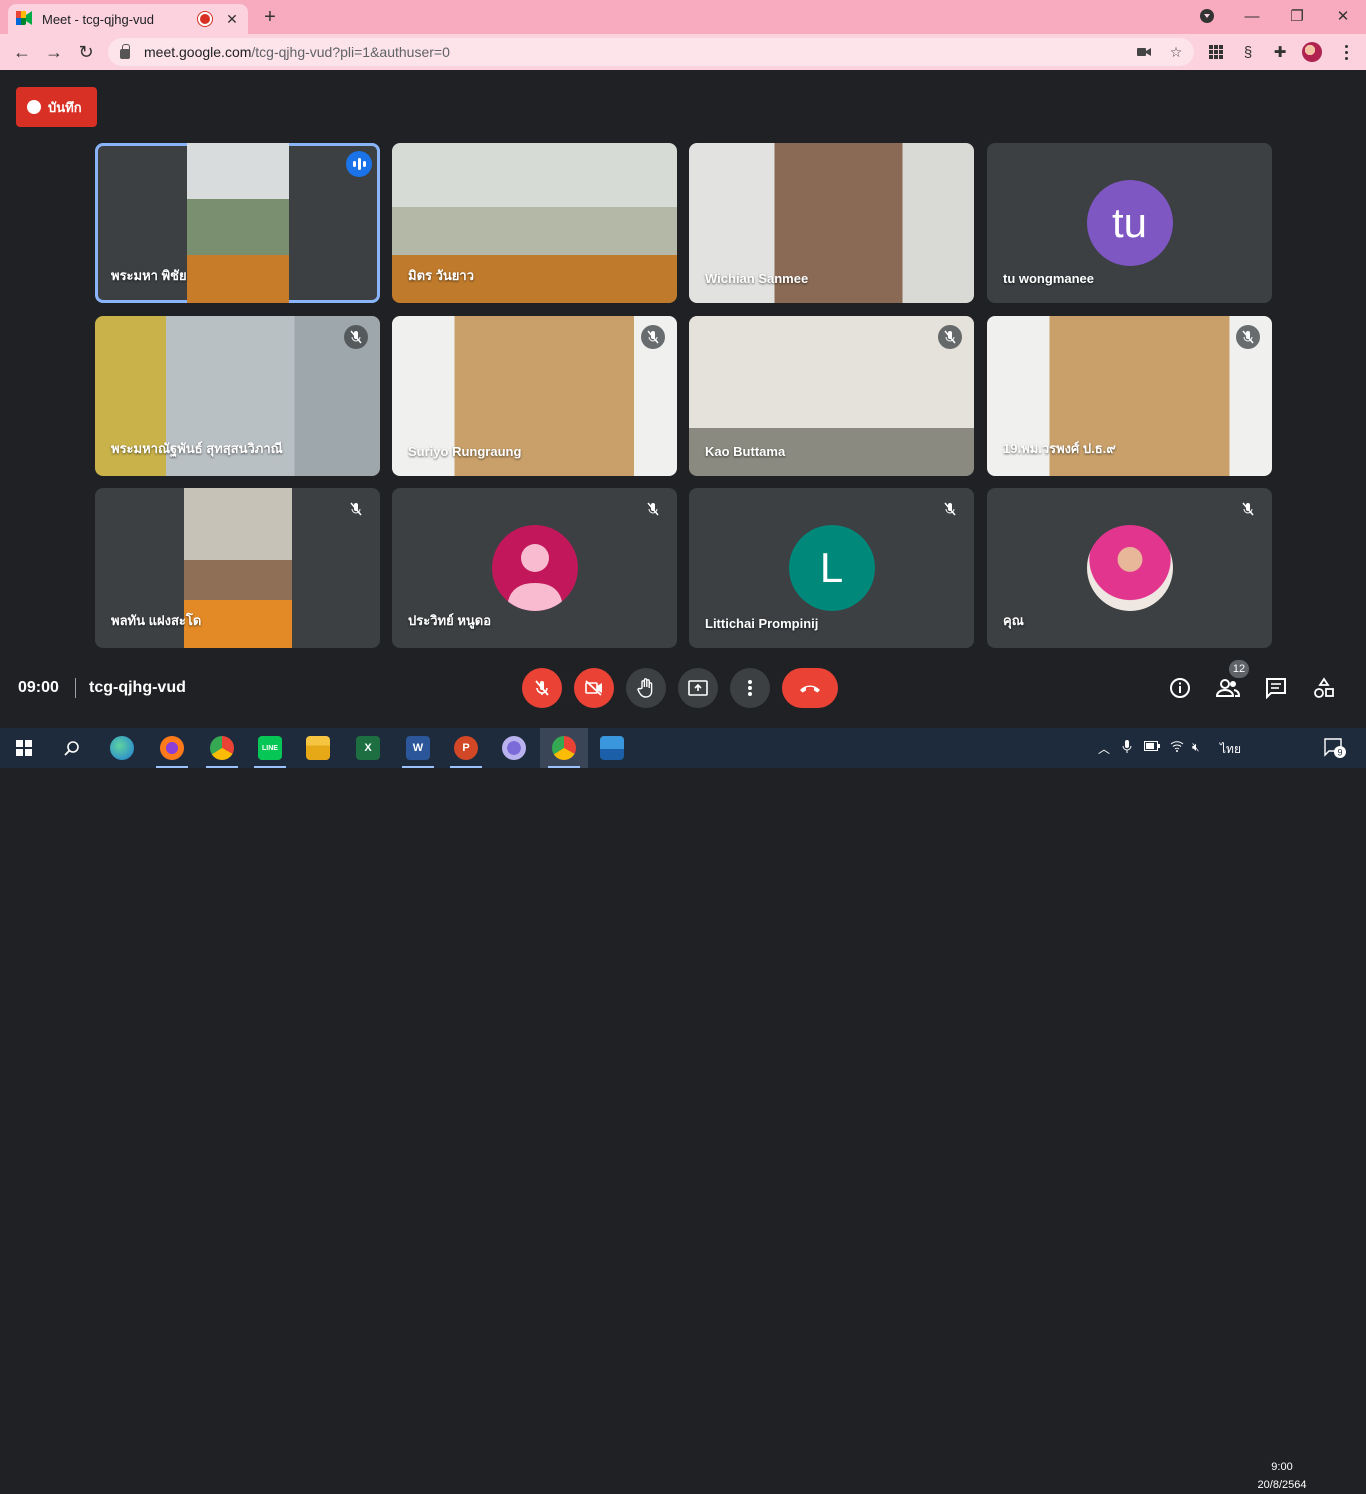 The image size is (1366, 1494). I want to click on powerpoint-app: P, so click(466, 748).